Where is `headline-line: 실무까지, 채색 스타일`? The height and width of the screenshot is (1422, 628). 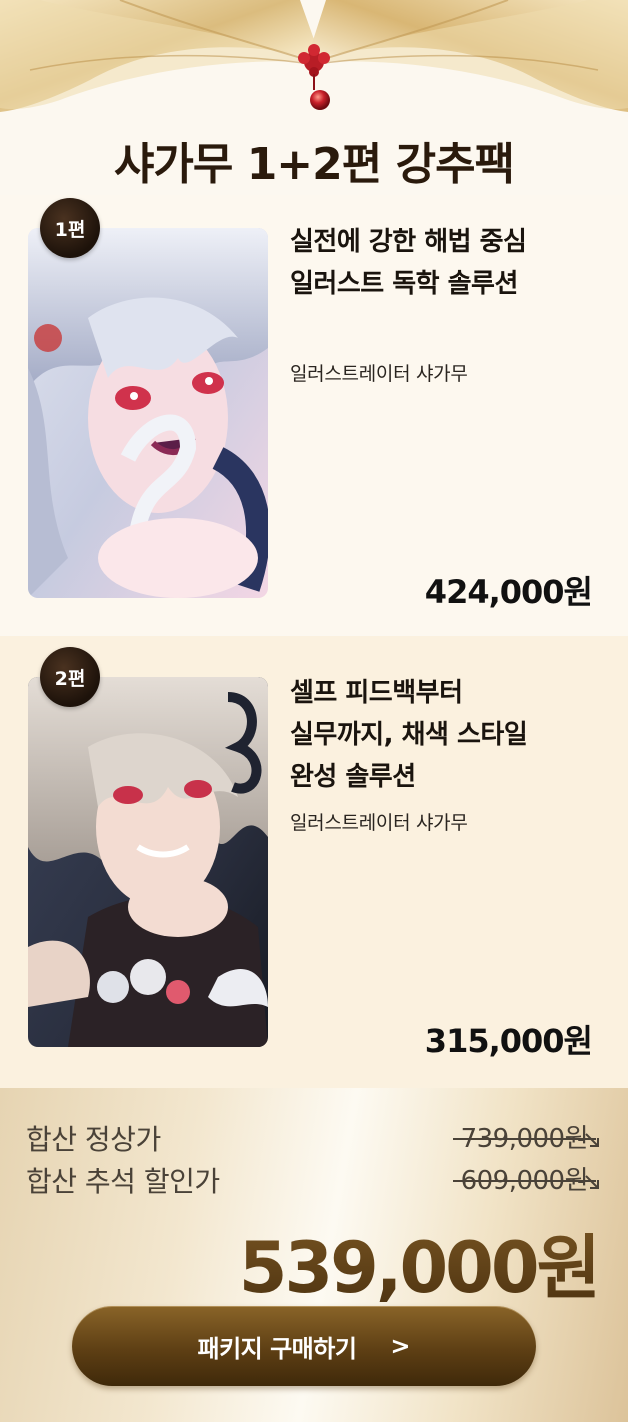 headline-line: 실무까지, 채색 스타일 is located at coordinates (409, 735).